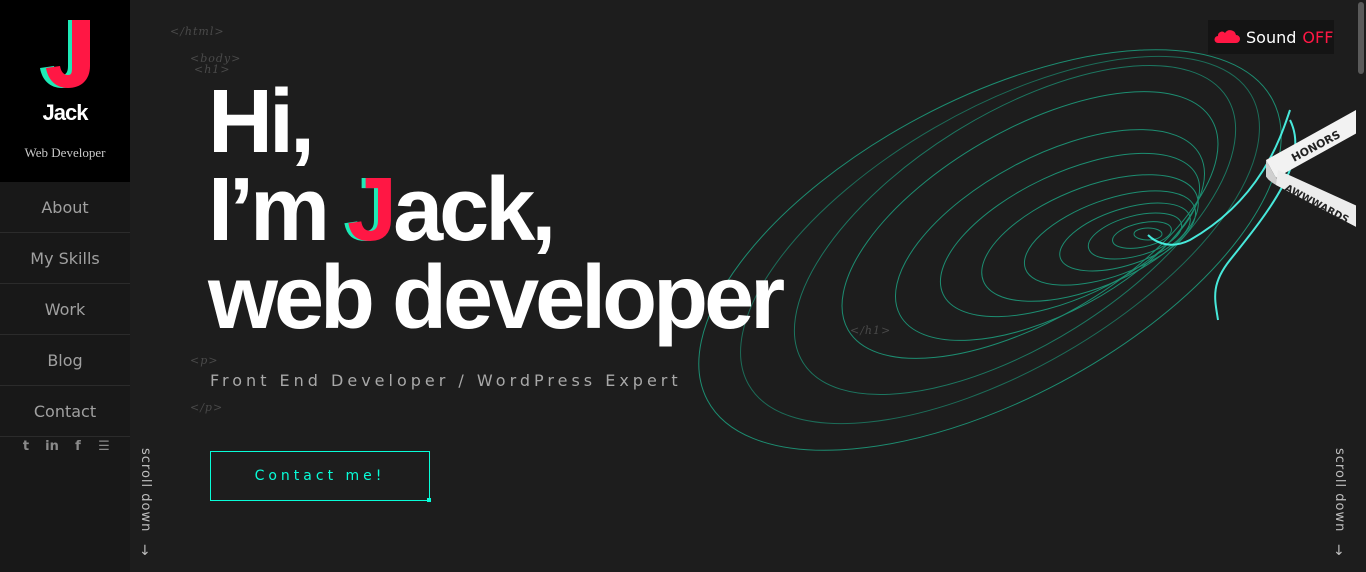  Describe the element at coordinates (320, 476) in the screenshot. I see `contact-me-button: Contact me!` at that location.